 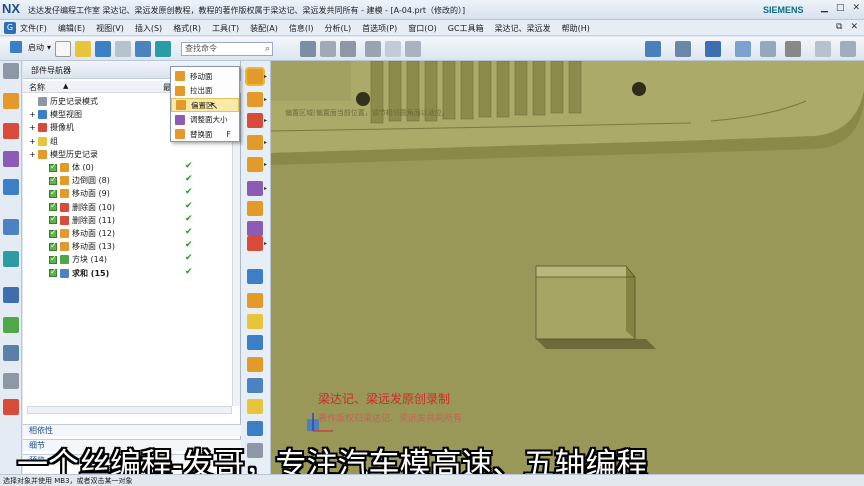 What do you see at coordinates (63, 154) in the screenshot?
I see `tree-node: + 模型历史记录` at bounding box center [63, 154].